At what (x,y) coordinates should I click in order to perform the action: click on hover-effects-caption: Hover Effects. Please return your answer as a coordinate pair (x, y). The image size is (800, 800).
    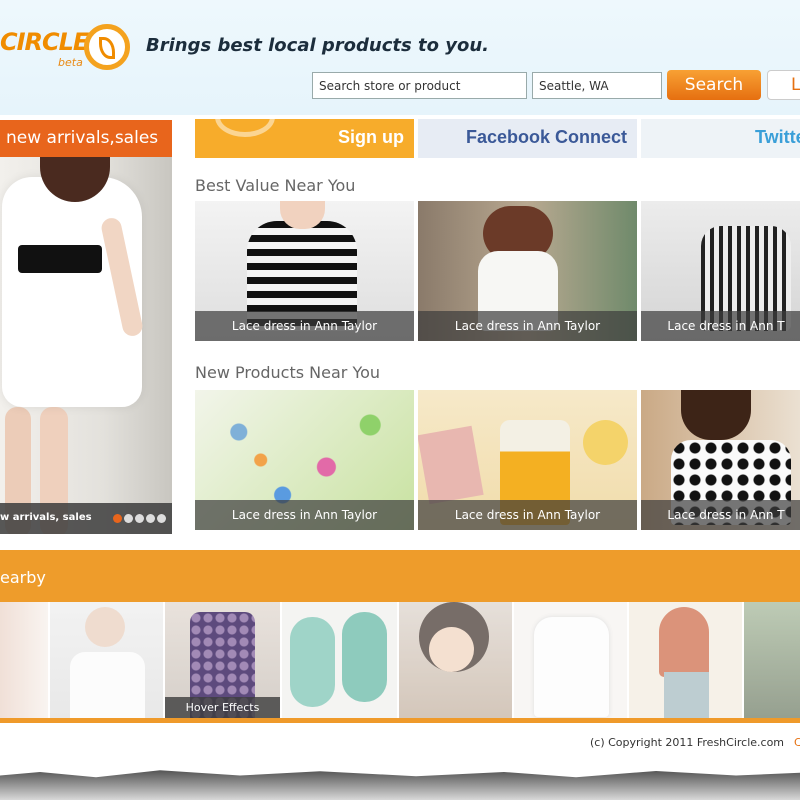
    Looking at the image, I should click on (222, 707).